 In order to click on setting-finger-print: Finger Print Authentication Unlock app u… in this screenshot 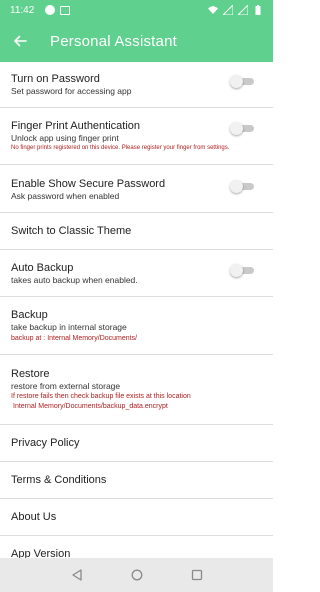, I will do `click(136, 136)`.